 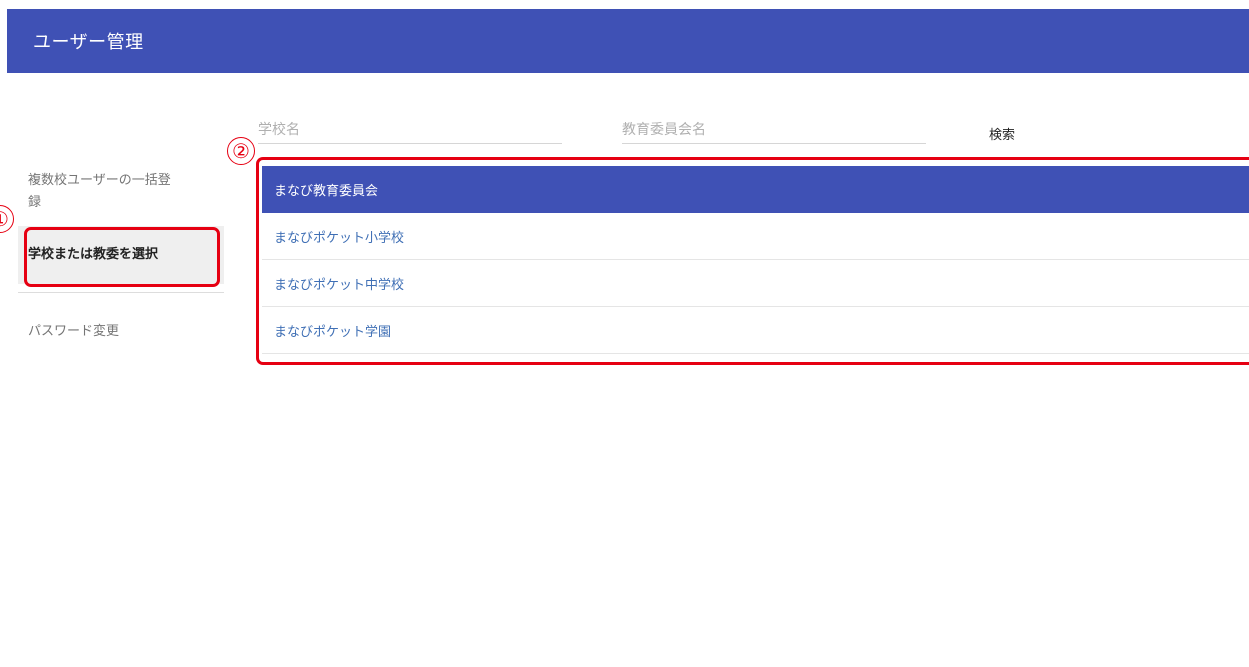 What do you see at coordinates (628, 41) in the screenshot?
I see `app-header: ユーザー管理` at bounding box center [628, 41].